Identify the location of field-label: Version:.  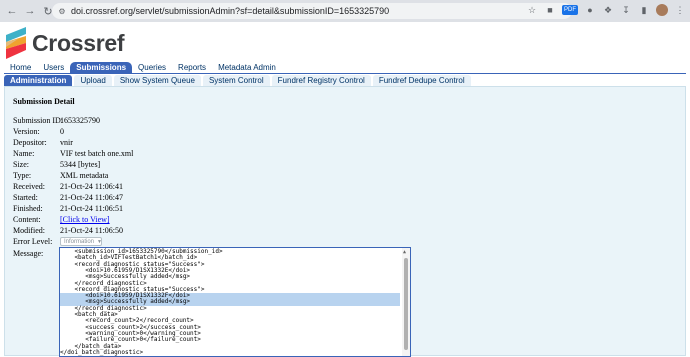
(26, 131).